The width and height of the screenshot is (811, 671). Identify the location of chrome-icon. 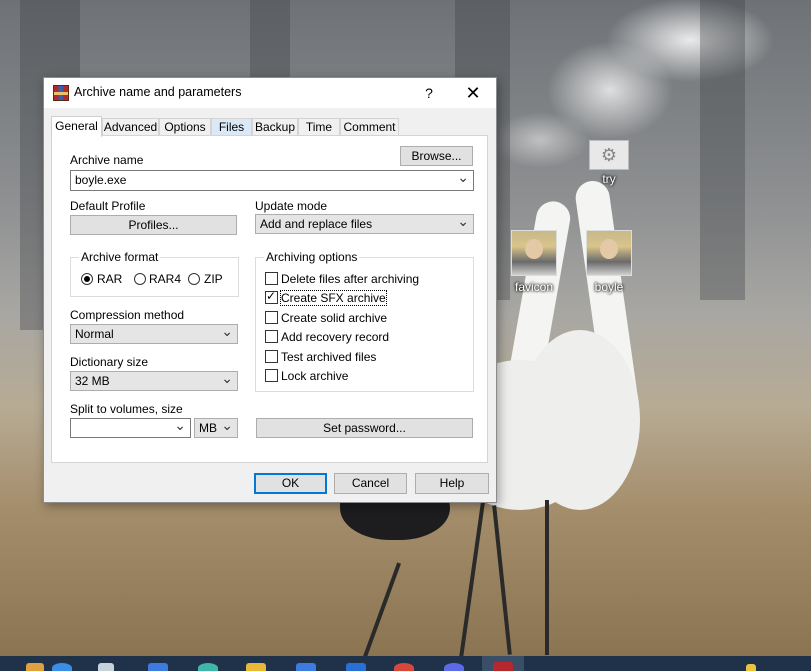
(404, 667).